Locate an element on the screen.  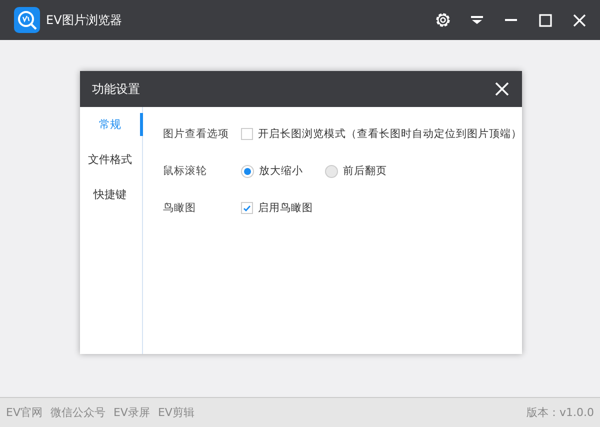
app-logo-icon is located at coordinates (27, 20).